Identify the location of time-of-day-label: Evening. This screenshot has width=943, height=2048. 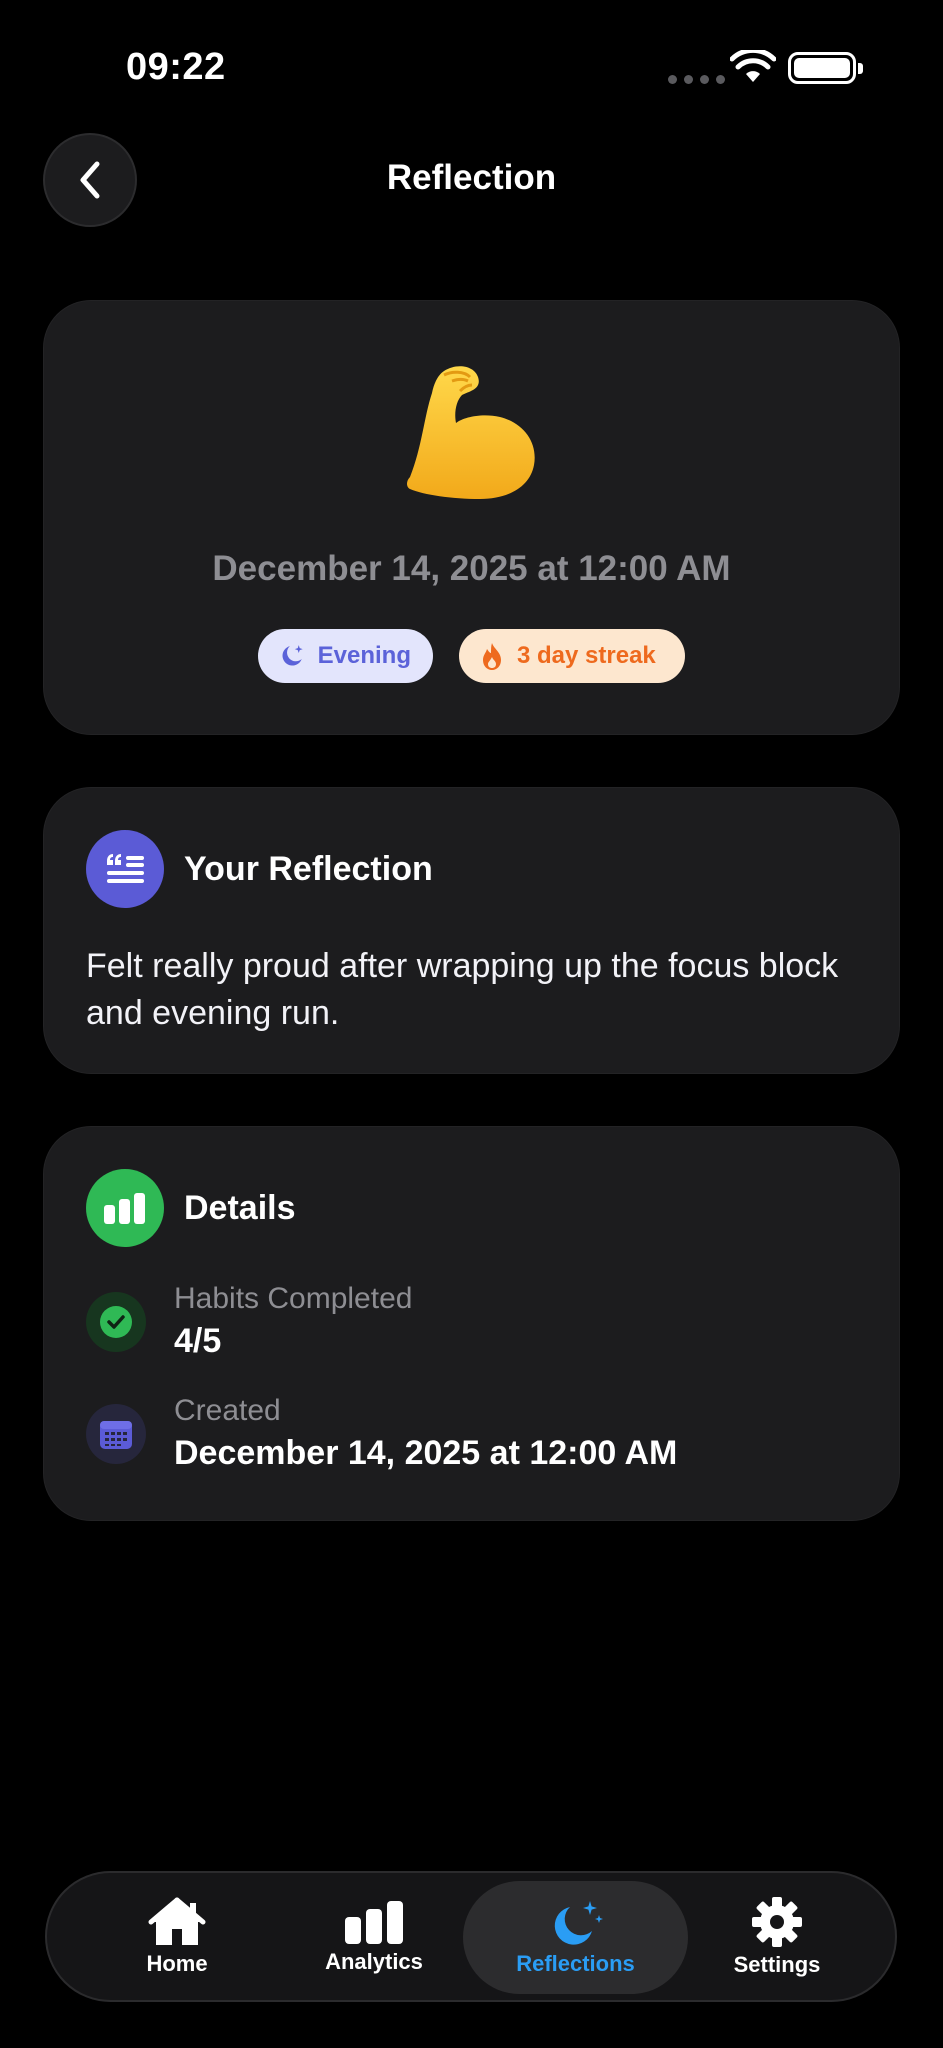
(364, 655).